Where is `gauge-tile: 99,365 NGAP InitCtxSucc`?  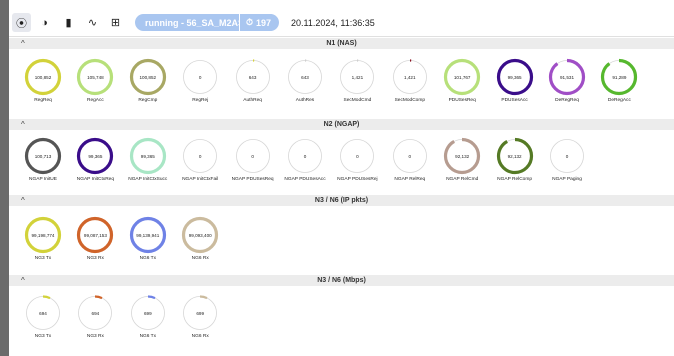
gauge-tile: 99,365 NGAP InitCtxSucc is located at coordinates (148, 161).